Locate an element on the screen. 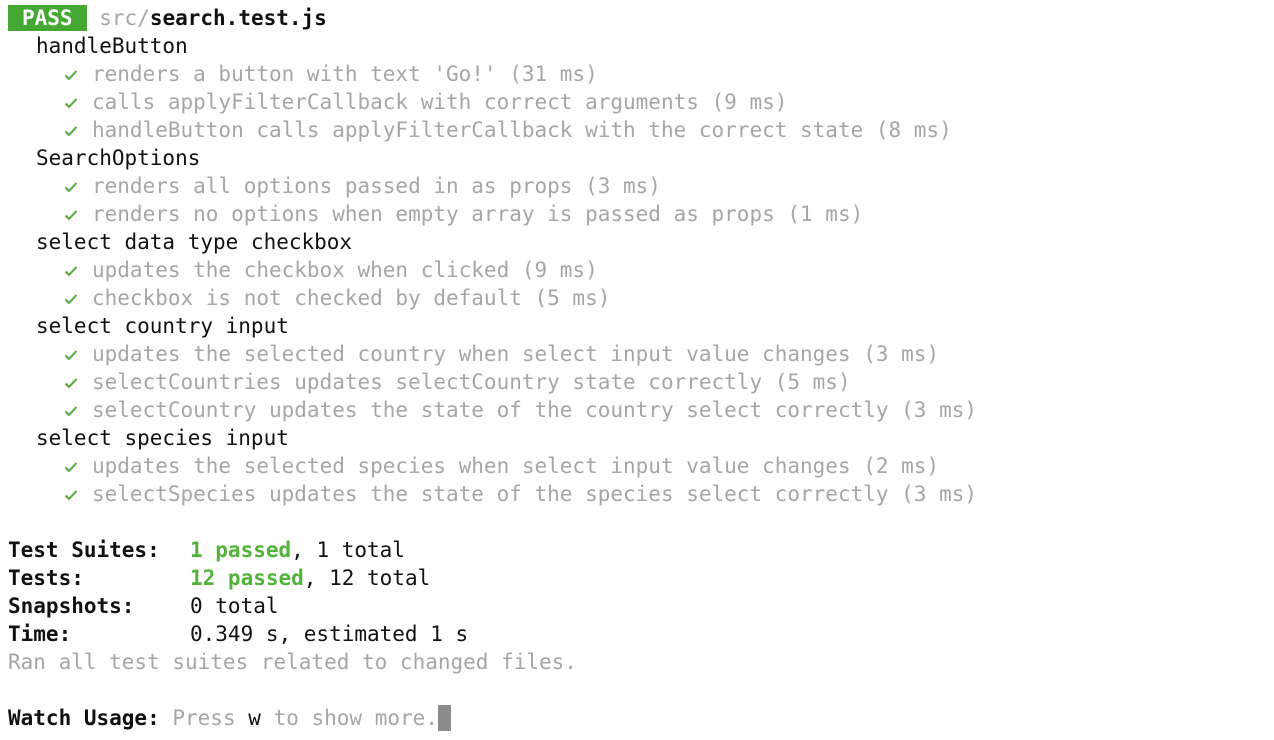 The height and width of the screenshot is (740, 1274). summary-time: Time: 0.349 s, estimated 1 s is located at coordinates (637, 634).